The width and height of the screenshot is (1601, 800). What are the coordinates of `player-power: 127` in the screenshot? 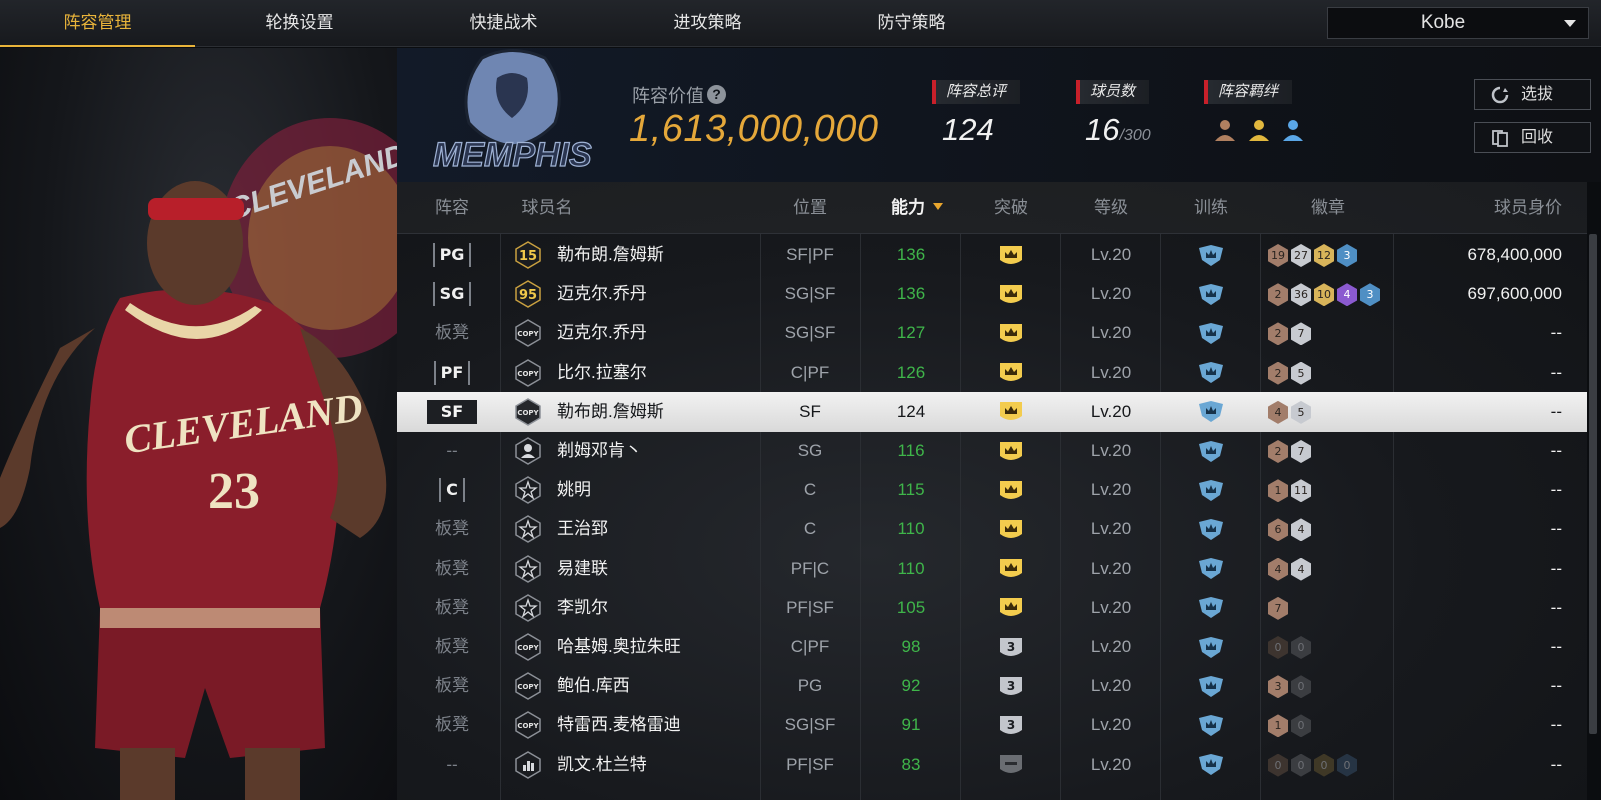 It's located at (911, 333).